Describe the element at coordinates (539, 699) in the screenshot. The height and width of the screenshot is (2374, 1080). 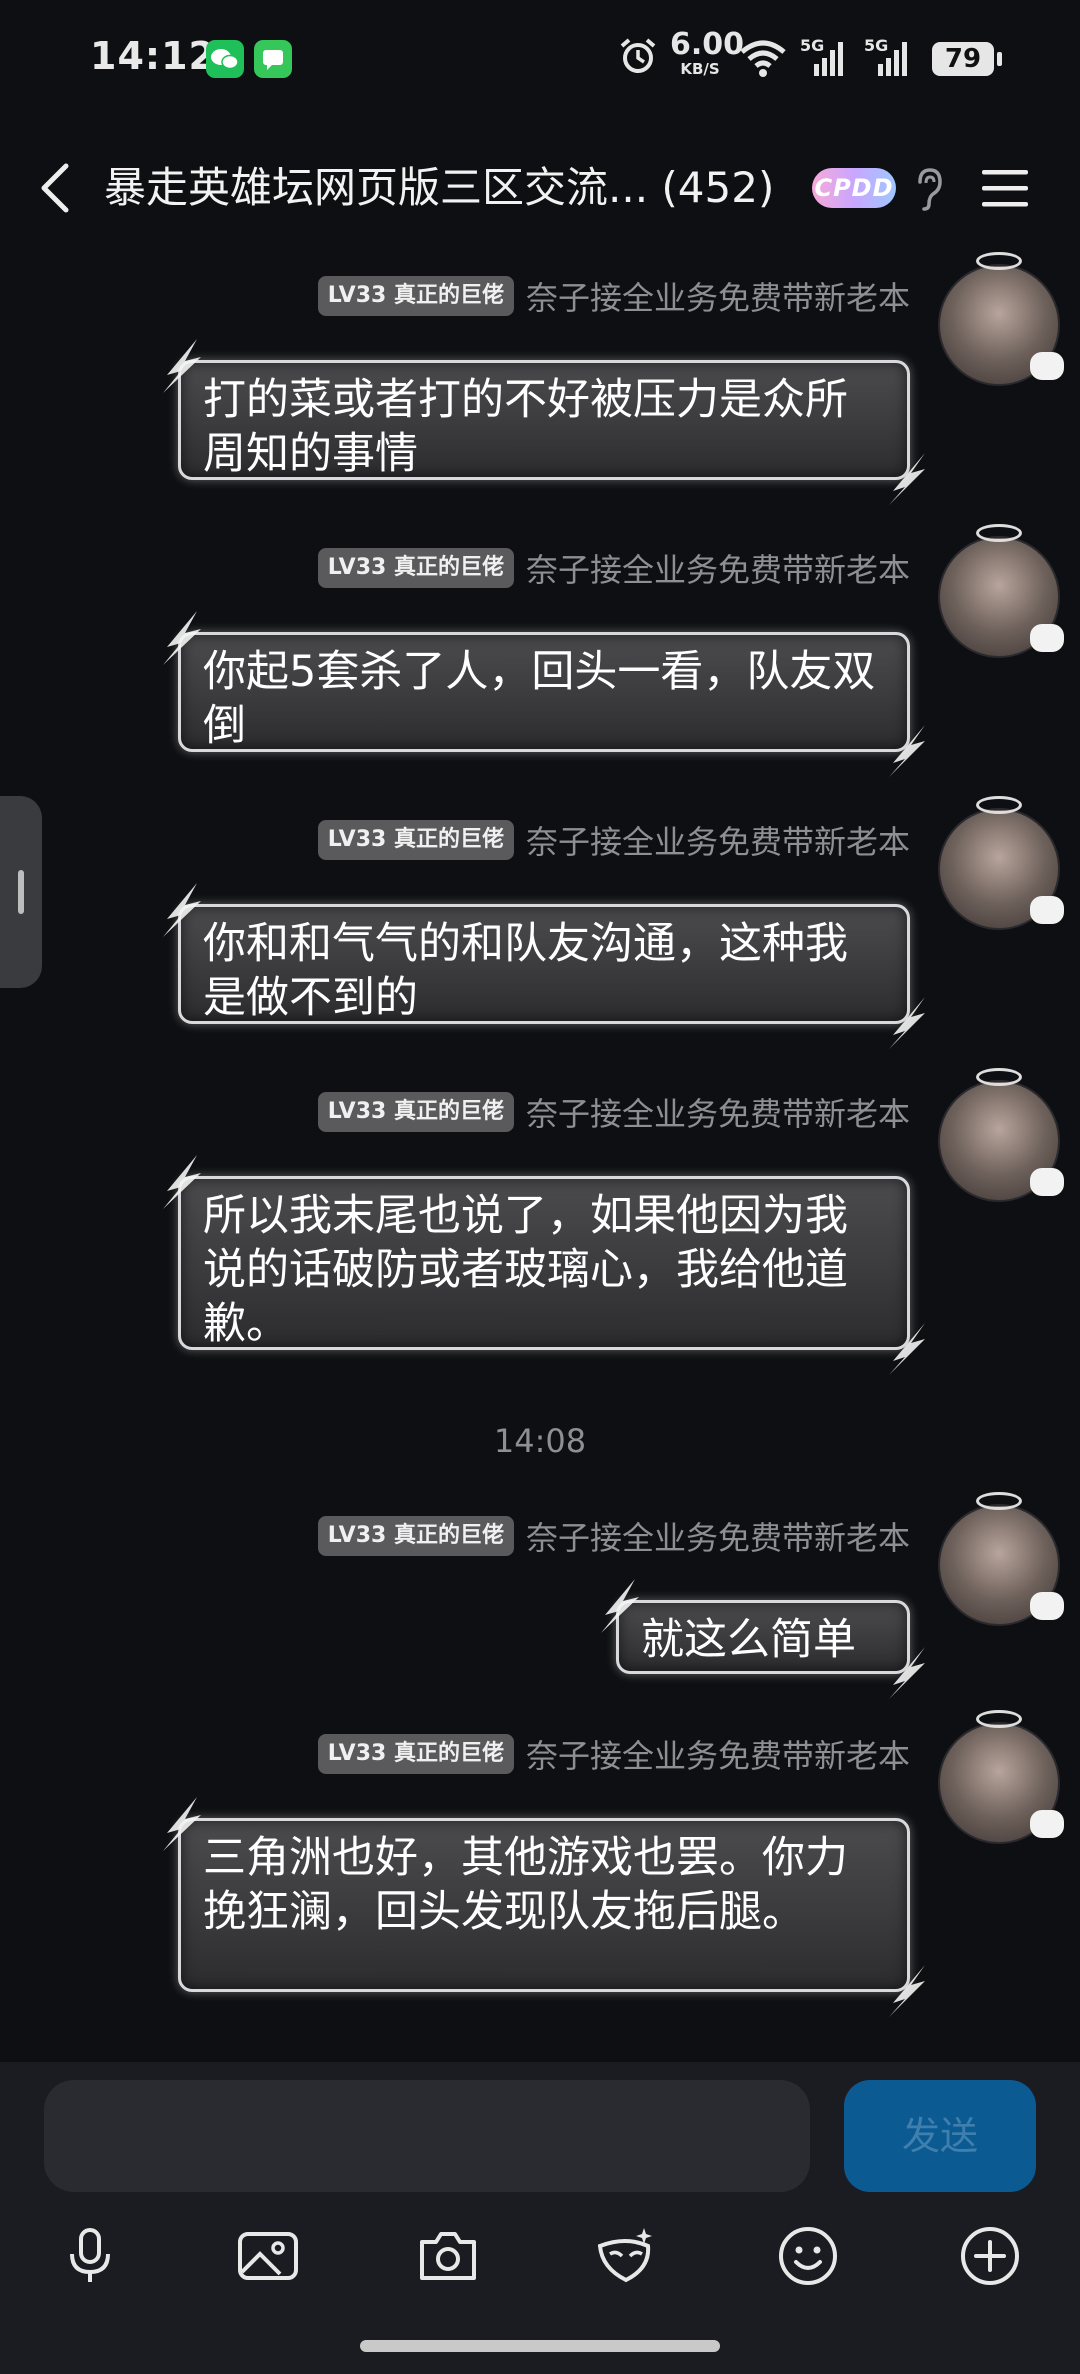
I see `message-text: 你起5套杀了人，回头一看，队友双倒` at that location.